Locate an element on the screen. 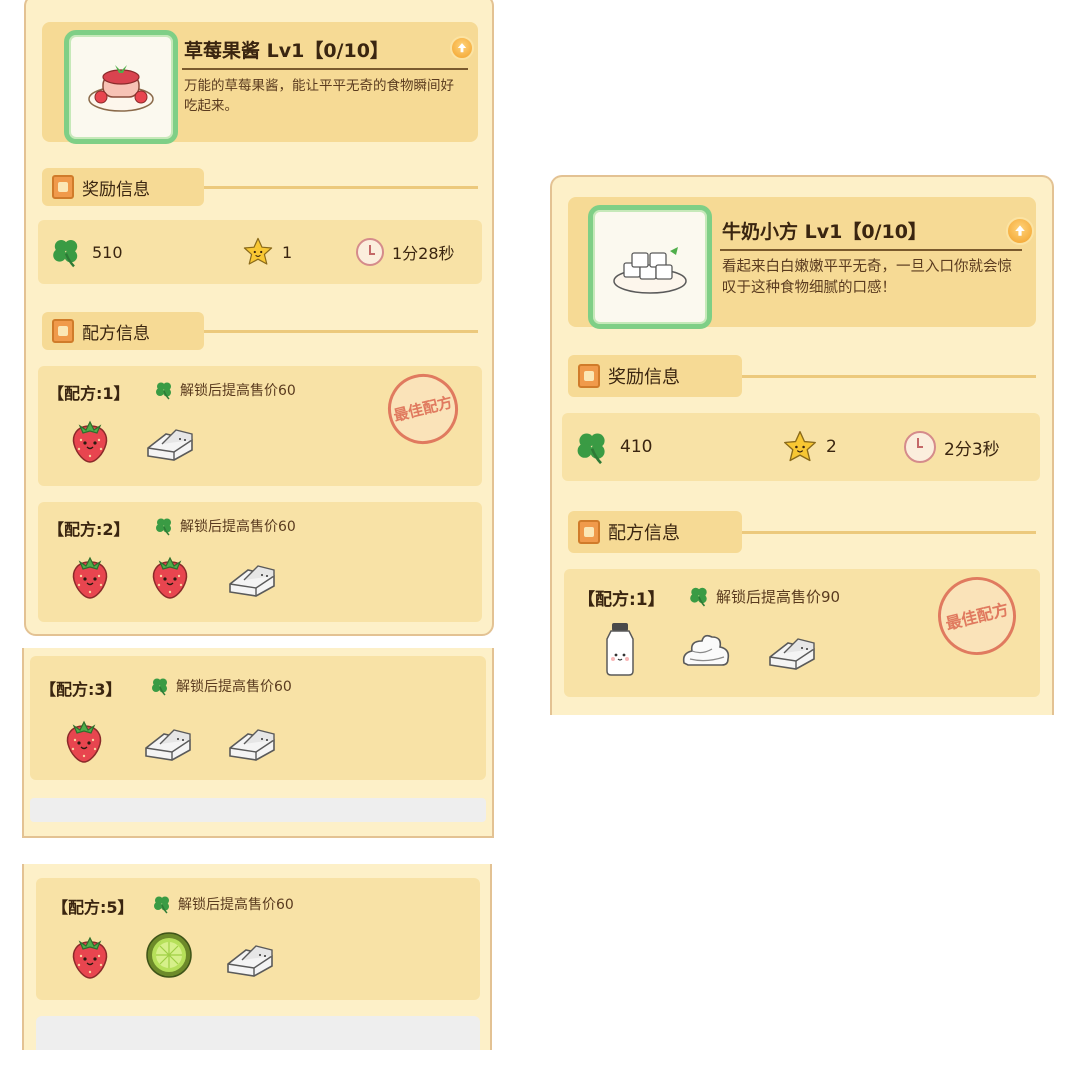 The image size is (1080, 1080). recipe-panel-strip-2: 【配方:3】 解锁后提高售价60 is located at coordinates (258, 743).